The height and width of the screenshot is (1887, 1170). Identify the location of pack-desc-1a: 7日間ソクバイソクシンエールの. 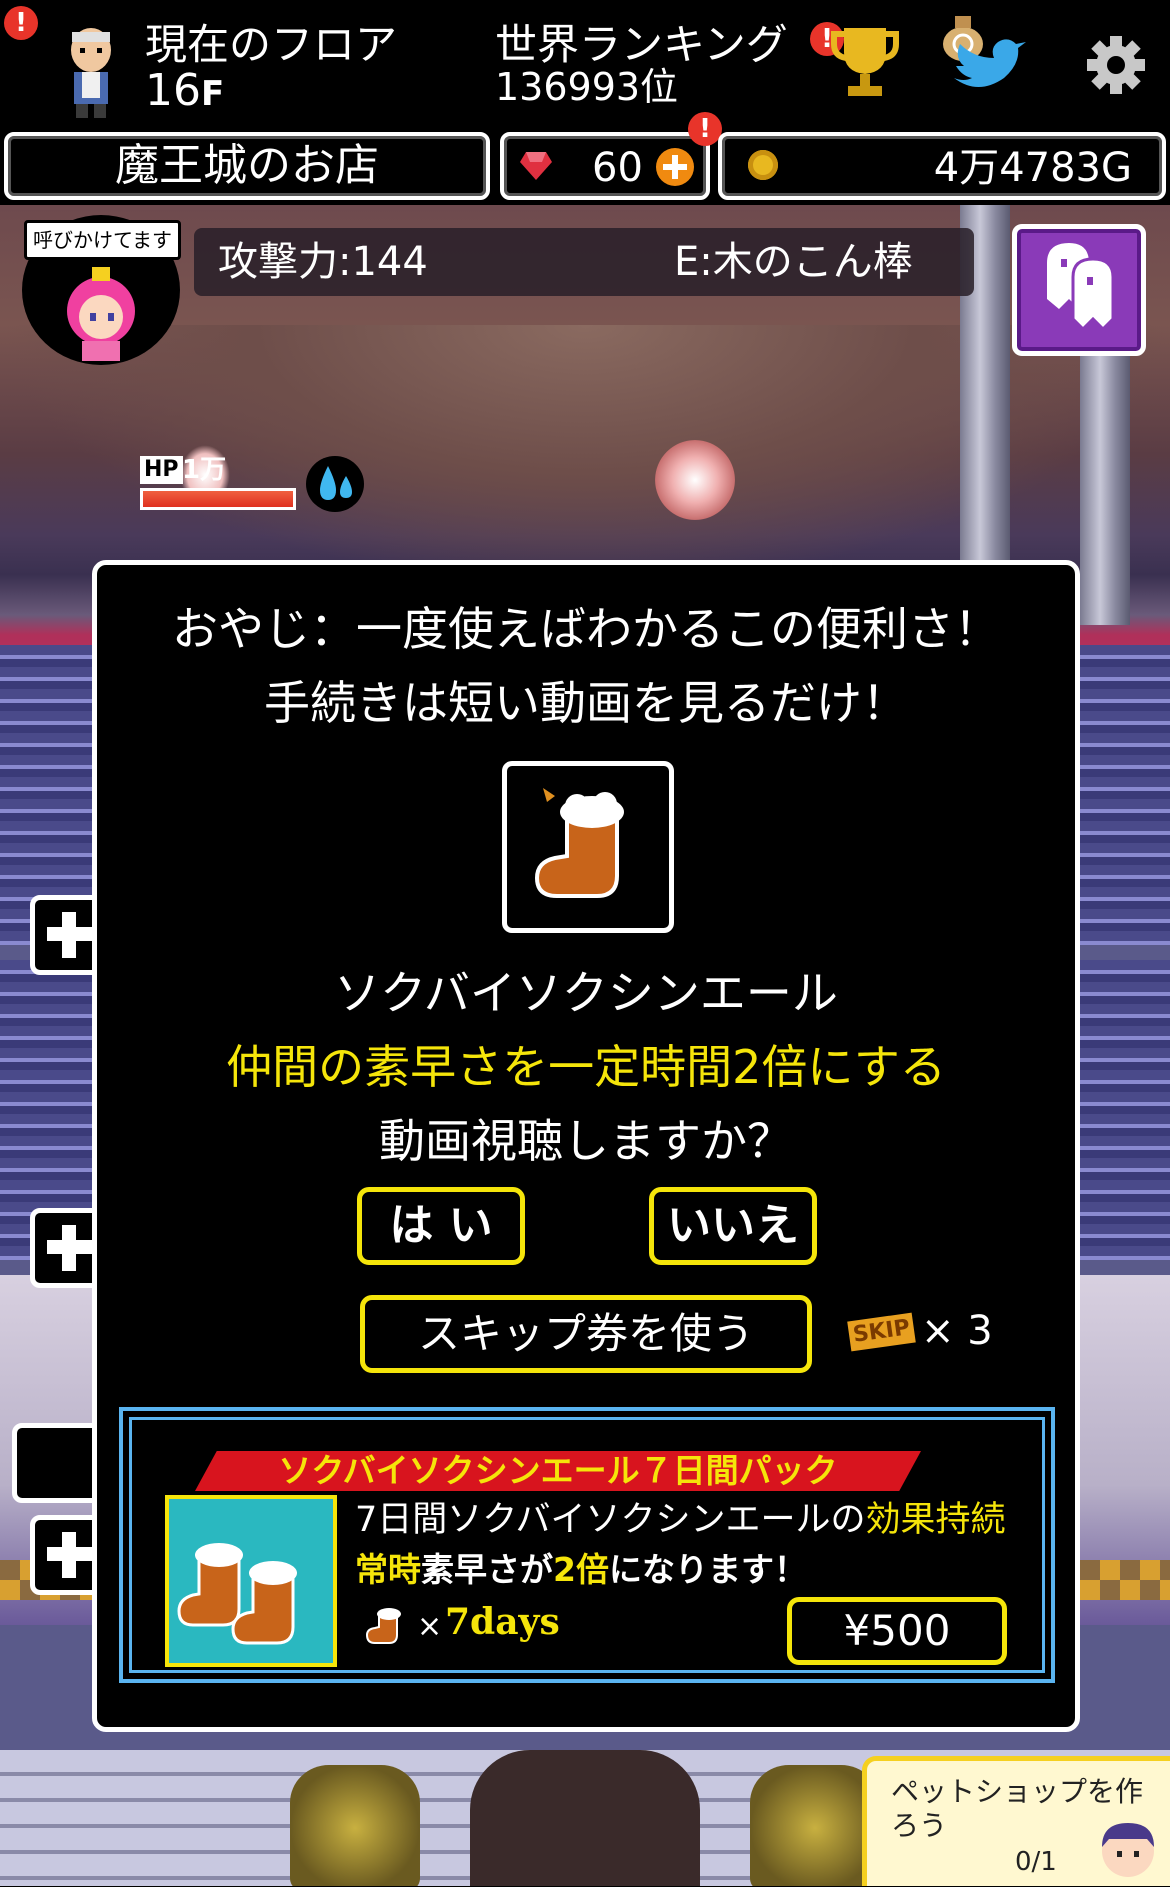
(610, 1520).